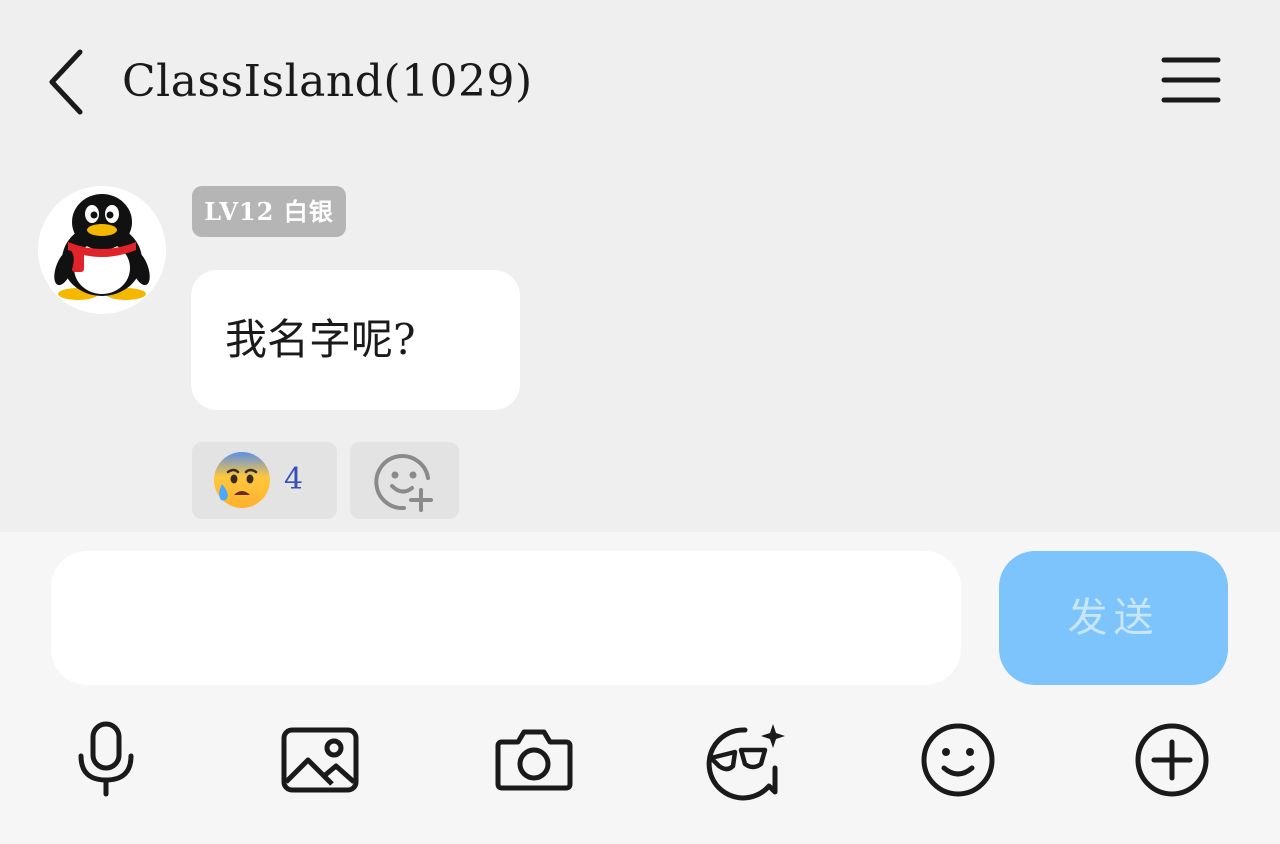 The image size is (1280, 844). I want to click on emoji-button, so click(958, 762).